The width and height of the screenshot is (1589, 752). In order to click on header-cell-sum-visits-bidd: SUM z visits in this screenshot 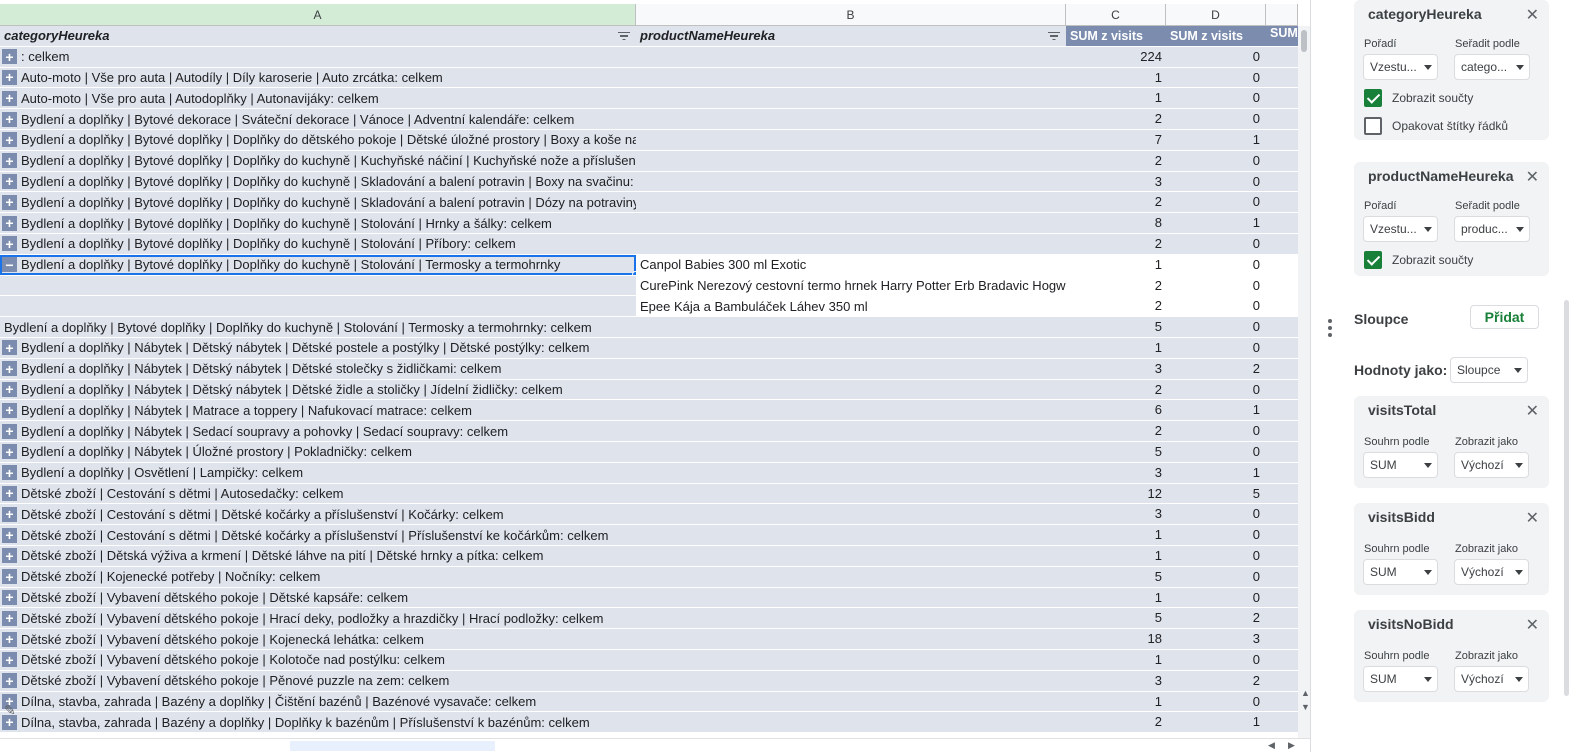, I will do `click(1216, 36)`.